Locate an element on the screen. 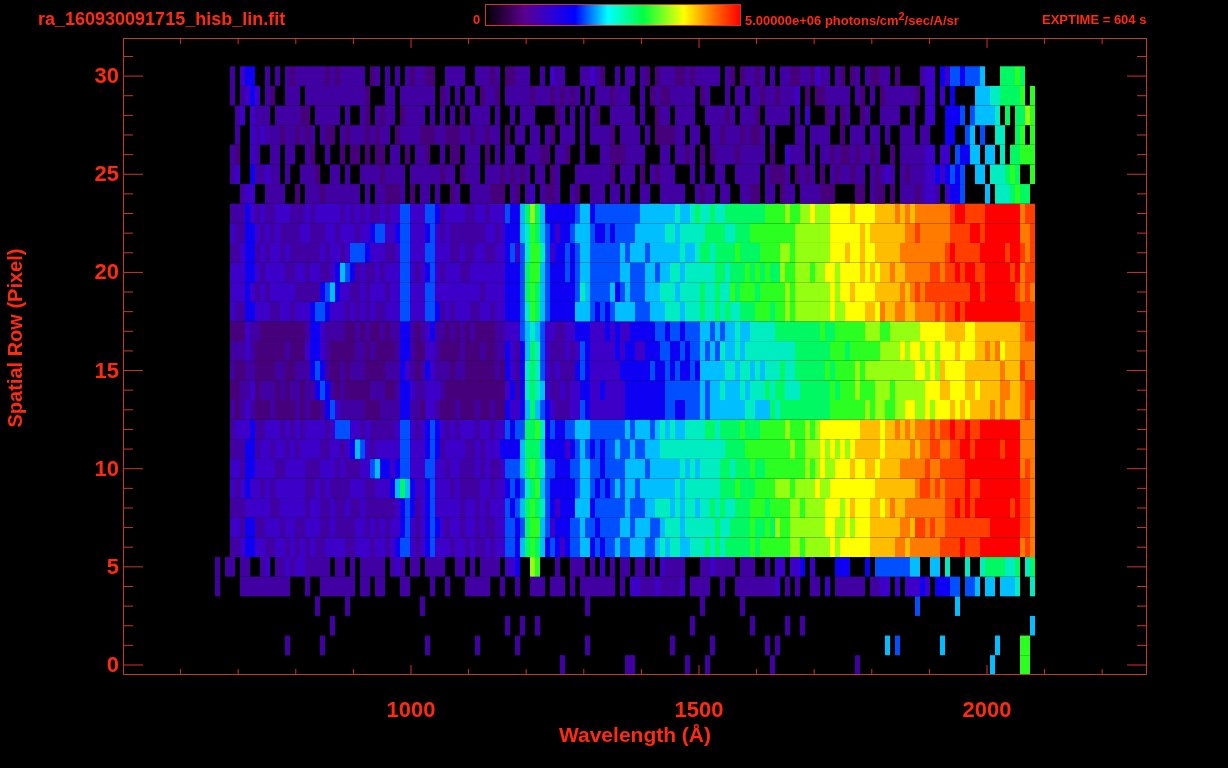 This screenshot has width=1228, height=768. colorbar-max-label: 5.00000e+06 photons/cm$^{2}$/sec/A/sr is located at coordinates (852, 19).